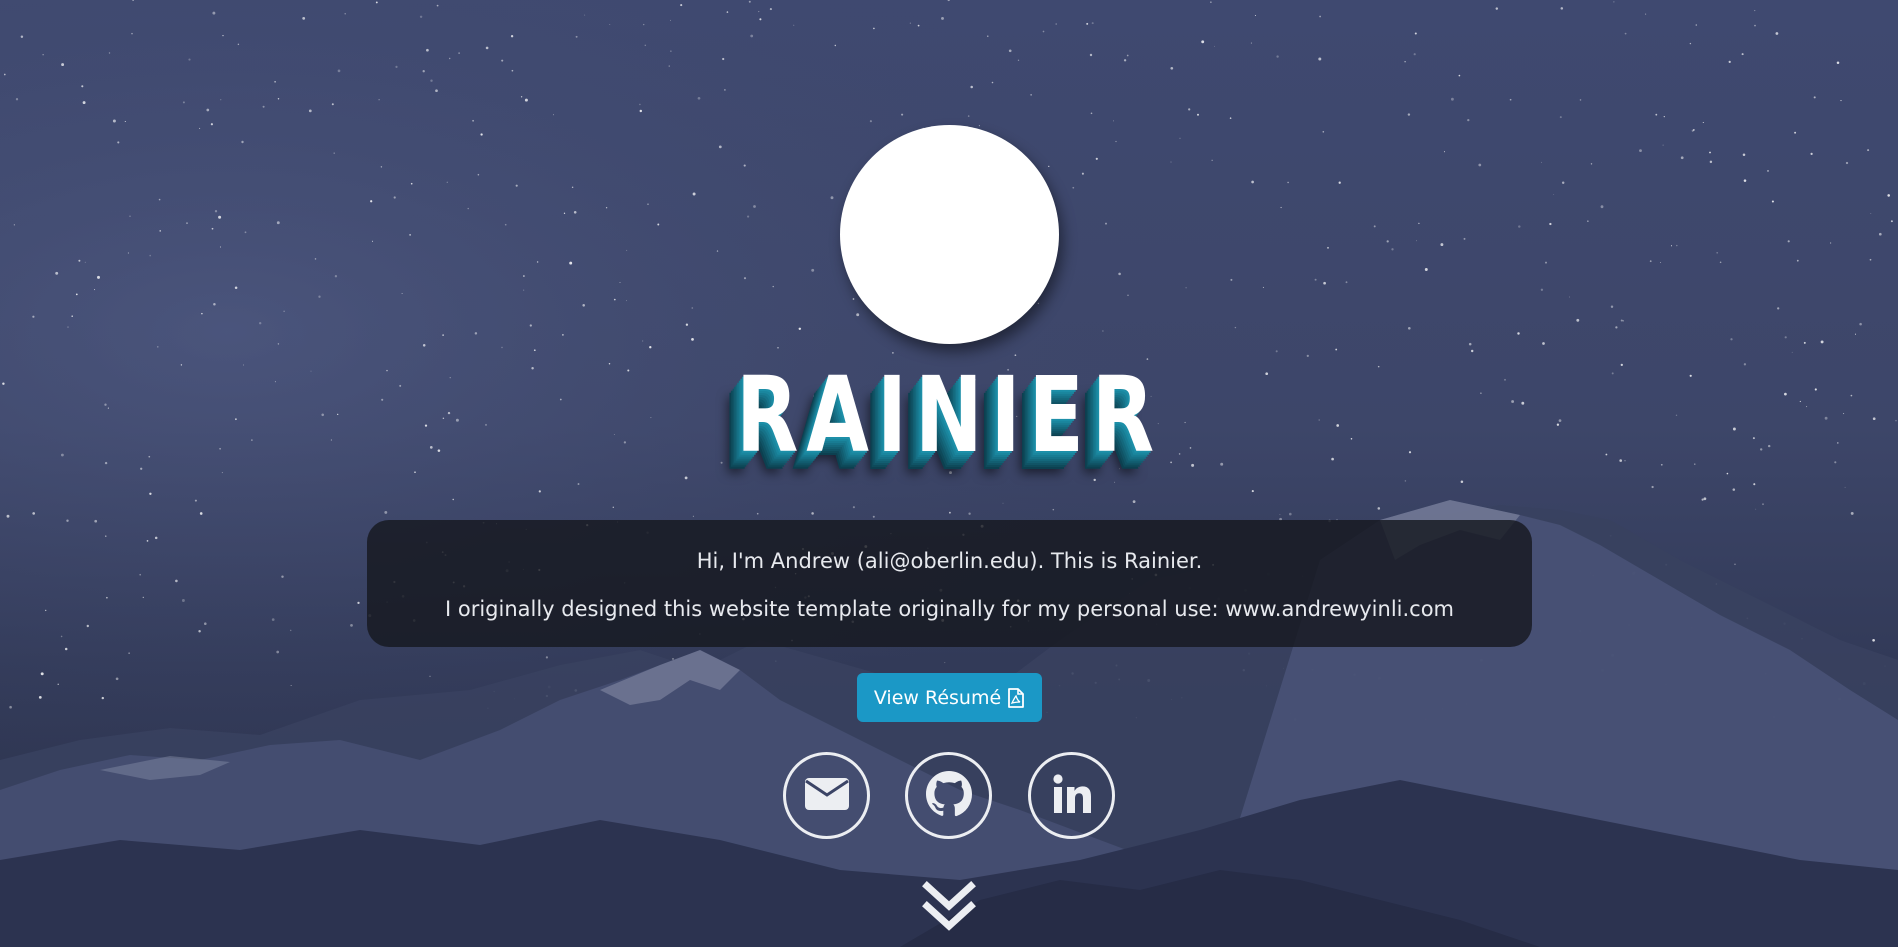 The height and width of the screenshot is (947, 1898). I want to click on envelope-icon, so click(826, 795).